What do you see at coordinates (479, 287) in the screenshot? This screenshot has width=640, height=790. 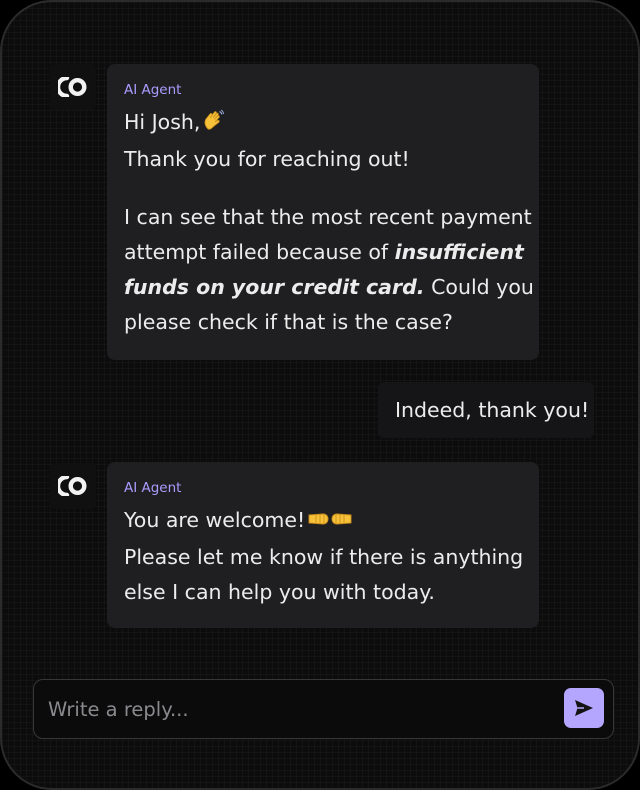 I see `message-text: Could you` at bounding box center [479, 287].